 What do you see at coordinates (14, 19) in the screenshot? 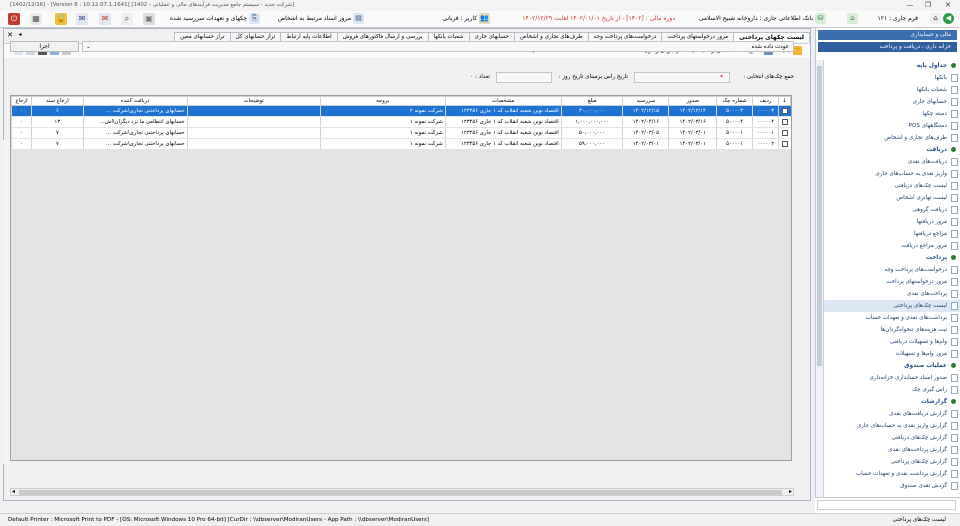
I see `exit-icon: ⏻` at bounding box center [14, 19].